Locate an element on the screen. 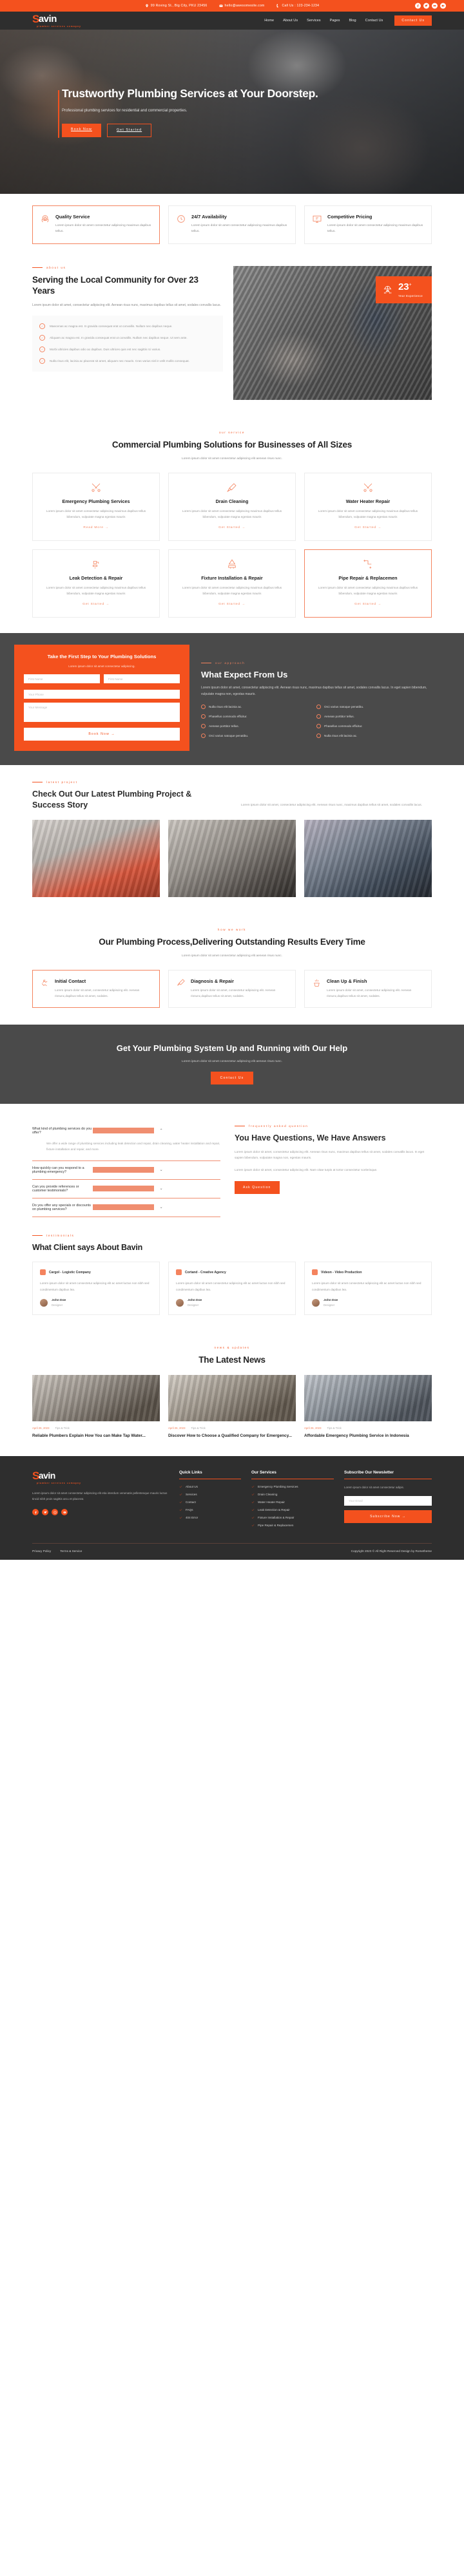  first-name-input: First Name is located at coordinates (62, 679).